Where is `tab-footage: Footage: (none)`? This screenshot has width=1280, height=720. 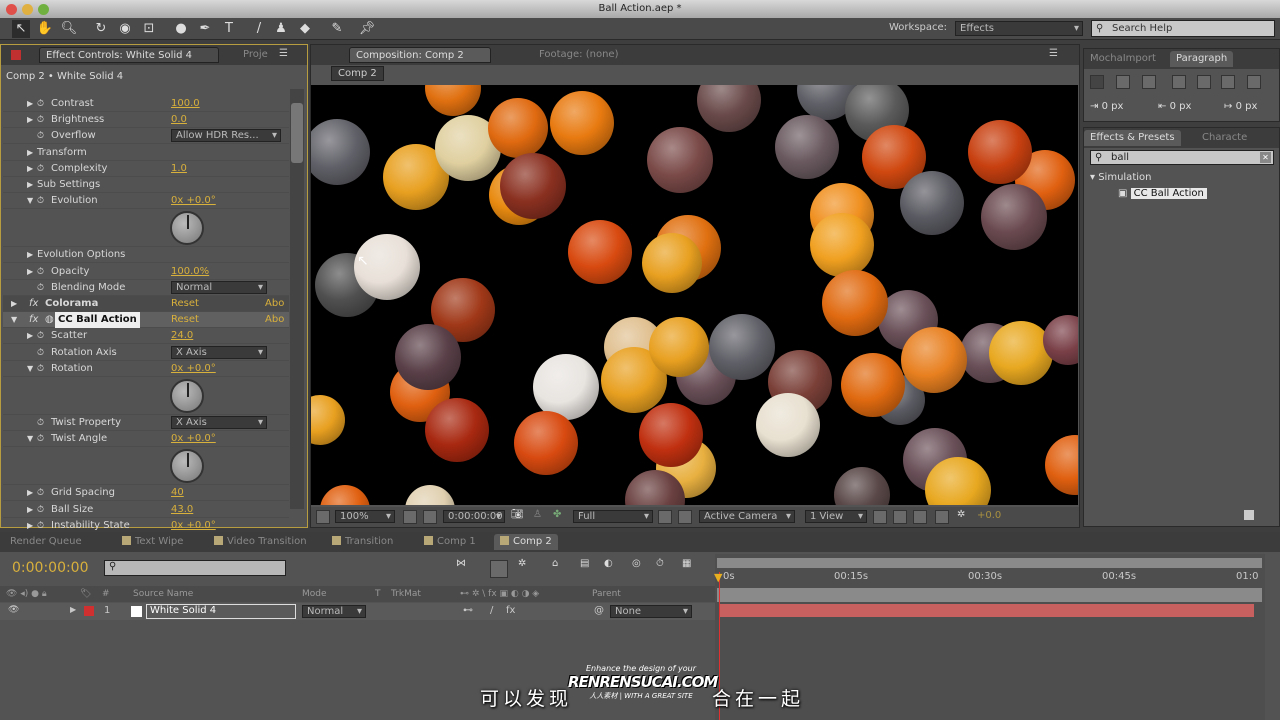 tab-footage: Footage: (none) is located at coordinates (578, 55).